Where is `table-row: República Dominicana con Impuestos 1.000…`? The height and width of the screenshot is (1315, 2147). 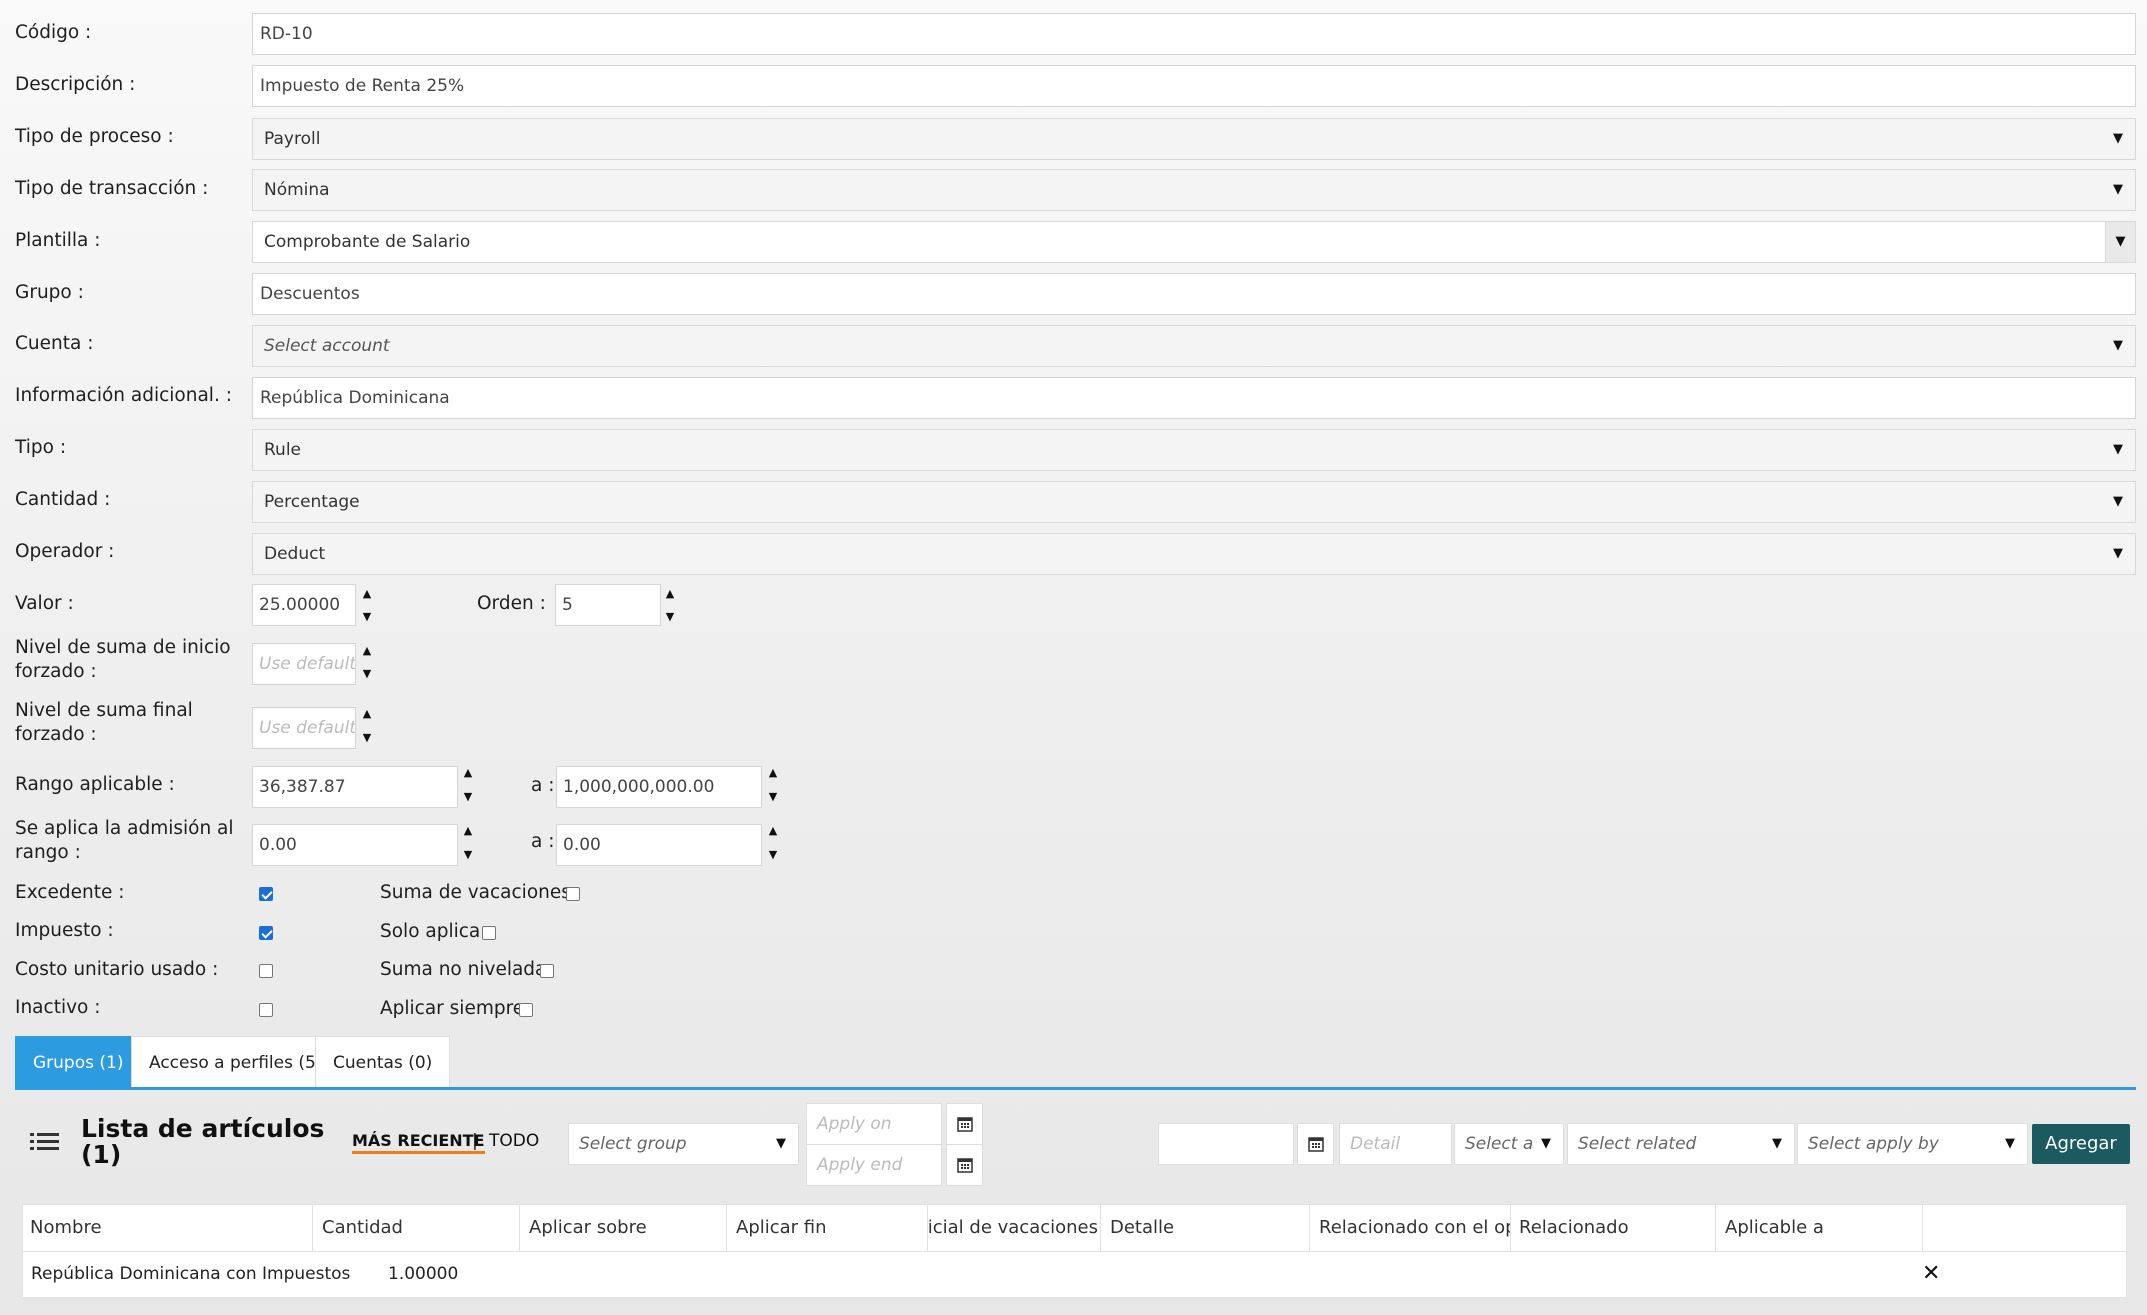
table-row: República Dominicana con Impuestos 1.000… is located at coordinates (1074, 1275).